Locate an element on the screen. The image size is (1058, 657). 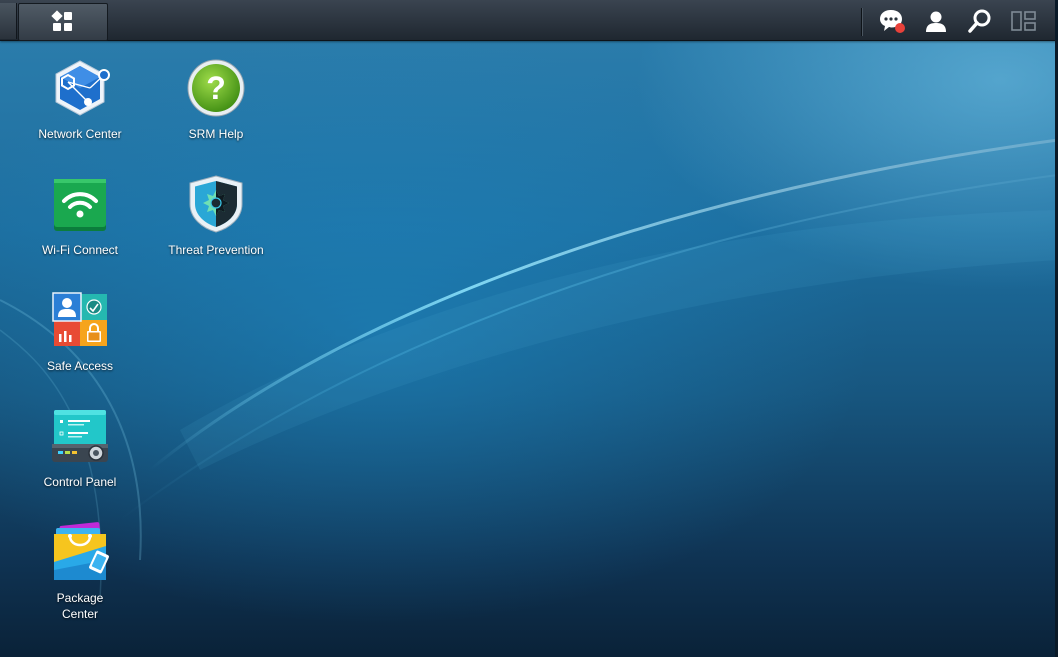
notification-chat-icon is located at coordinates (892, 21).